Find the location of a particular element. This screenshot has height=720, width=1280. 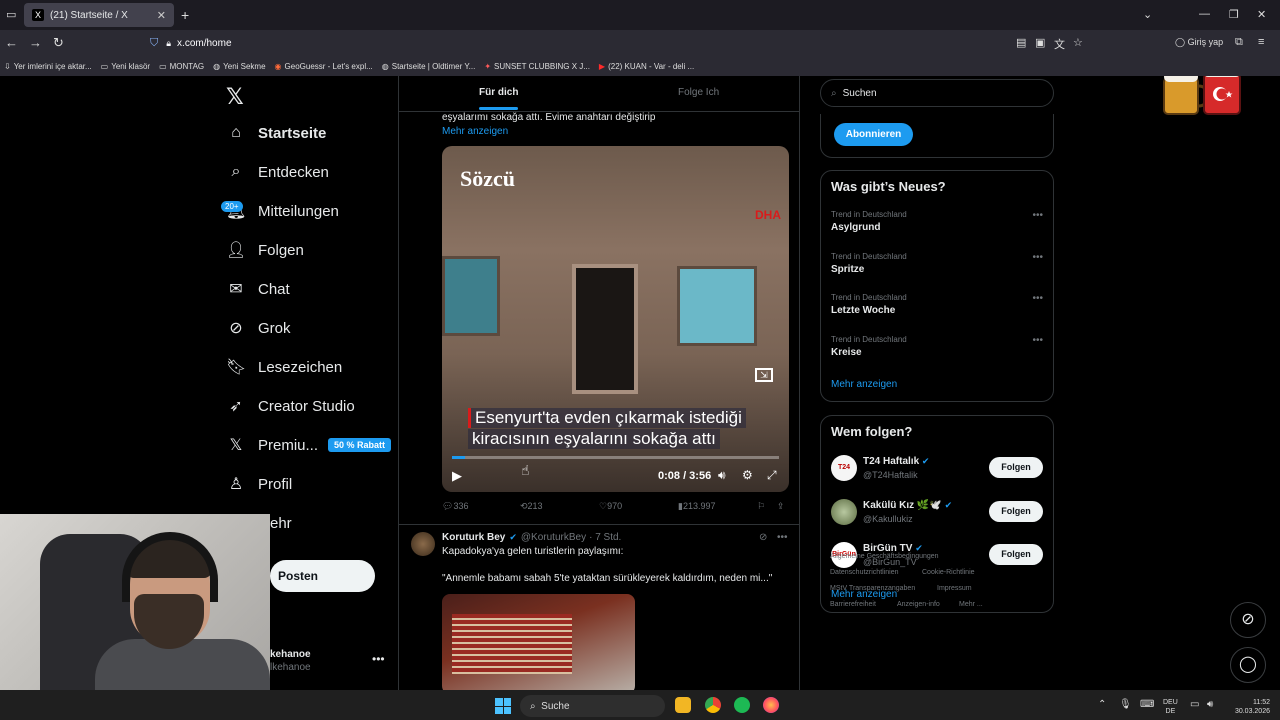

footer-link: Allgemeine Geschäftsbedingungen is located at coordinates (884, 556).